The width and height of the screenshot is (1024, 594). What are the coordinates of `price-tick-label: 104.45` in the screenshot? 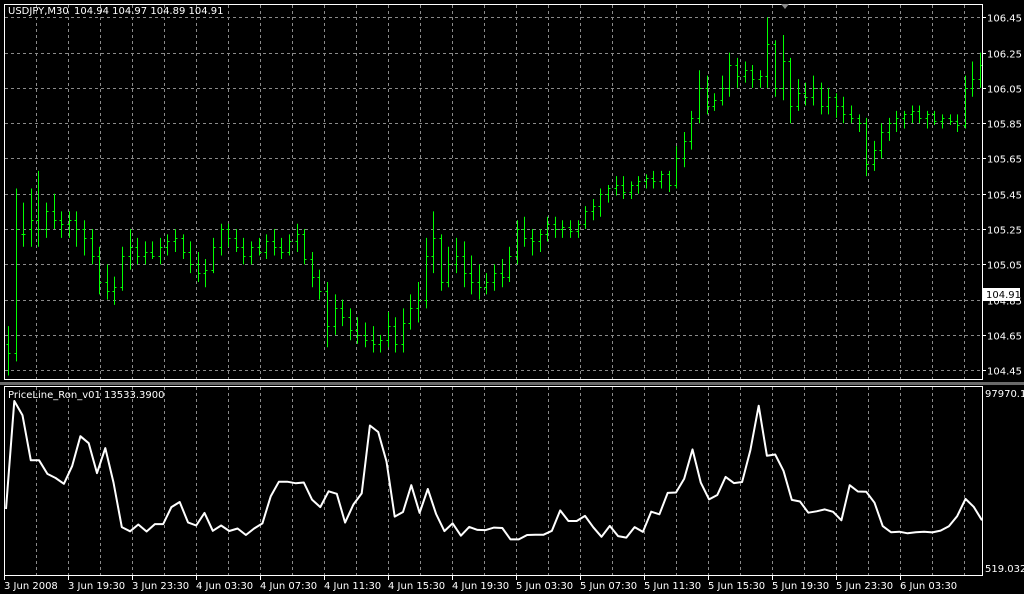 It's located at (1004, 372).